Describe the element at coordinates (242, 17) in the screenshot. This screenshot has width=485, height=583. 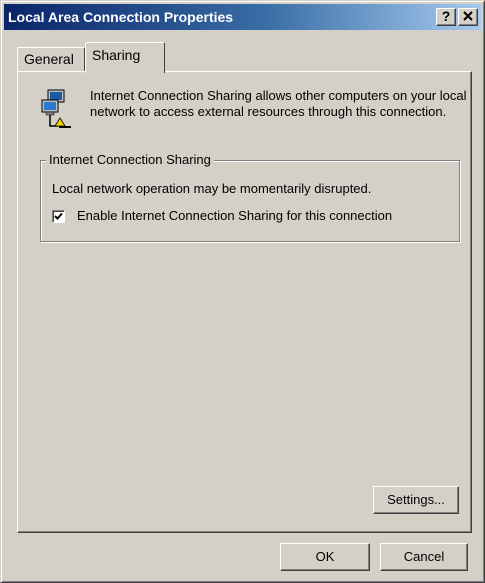
I see `title-bar: Local Area Connection Properties ?` at that location.